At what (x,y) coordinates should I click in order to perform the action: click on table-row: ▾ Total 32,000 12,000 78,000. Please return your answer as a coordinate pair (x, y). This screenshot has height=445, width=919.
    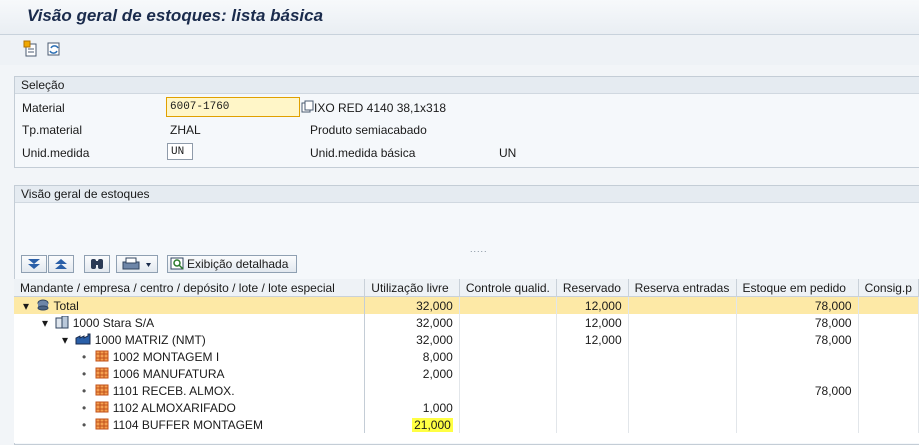
    Looking at the image, I should click on (466, 305).